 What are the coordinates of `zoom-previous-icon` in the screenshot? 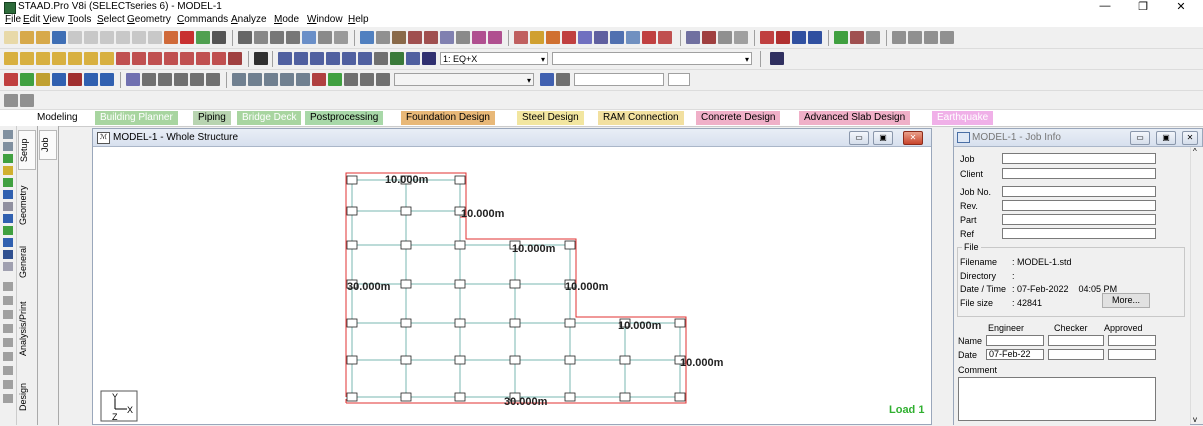 It's located at (349, 58).